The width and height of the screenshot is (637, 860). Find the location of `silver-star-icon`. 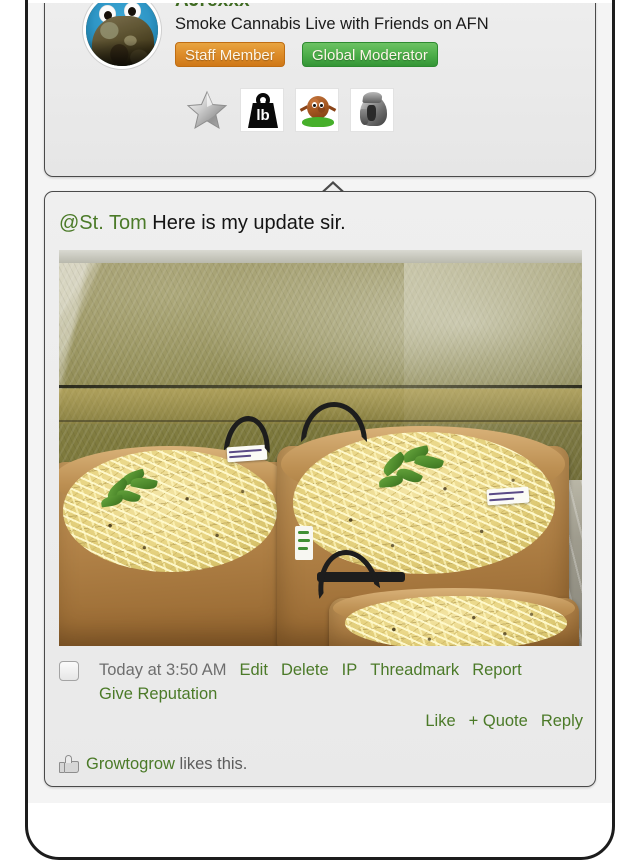

silver-star-icon is located at coordinates (207, 110).